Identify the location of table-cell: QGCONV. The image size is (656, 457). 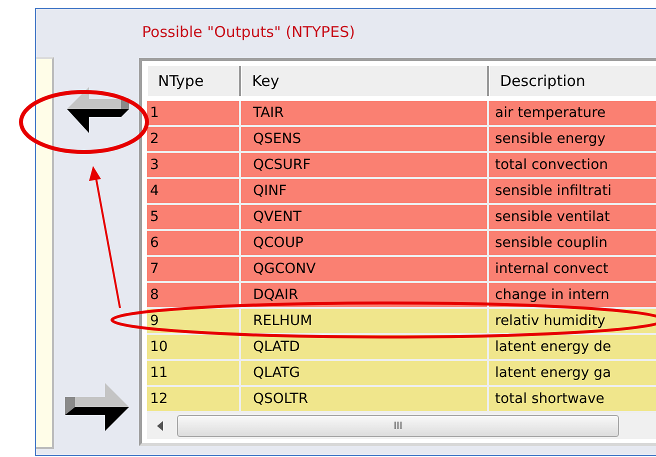
(365, 269).